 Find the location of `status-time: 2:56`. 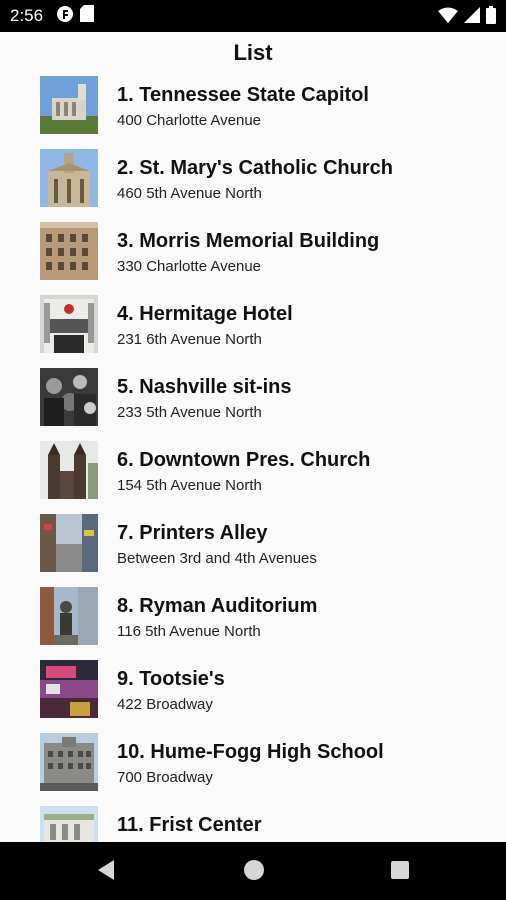

status-time: 2:56 is located at coordinates (27, 15).